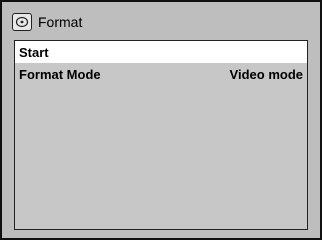 This screenshot has height=240, width=322. Describe the element at coordinates (161, 52) in the screenshot. I see `menu-item-start: Start` at that location.